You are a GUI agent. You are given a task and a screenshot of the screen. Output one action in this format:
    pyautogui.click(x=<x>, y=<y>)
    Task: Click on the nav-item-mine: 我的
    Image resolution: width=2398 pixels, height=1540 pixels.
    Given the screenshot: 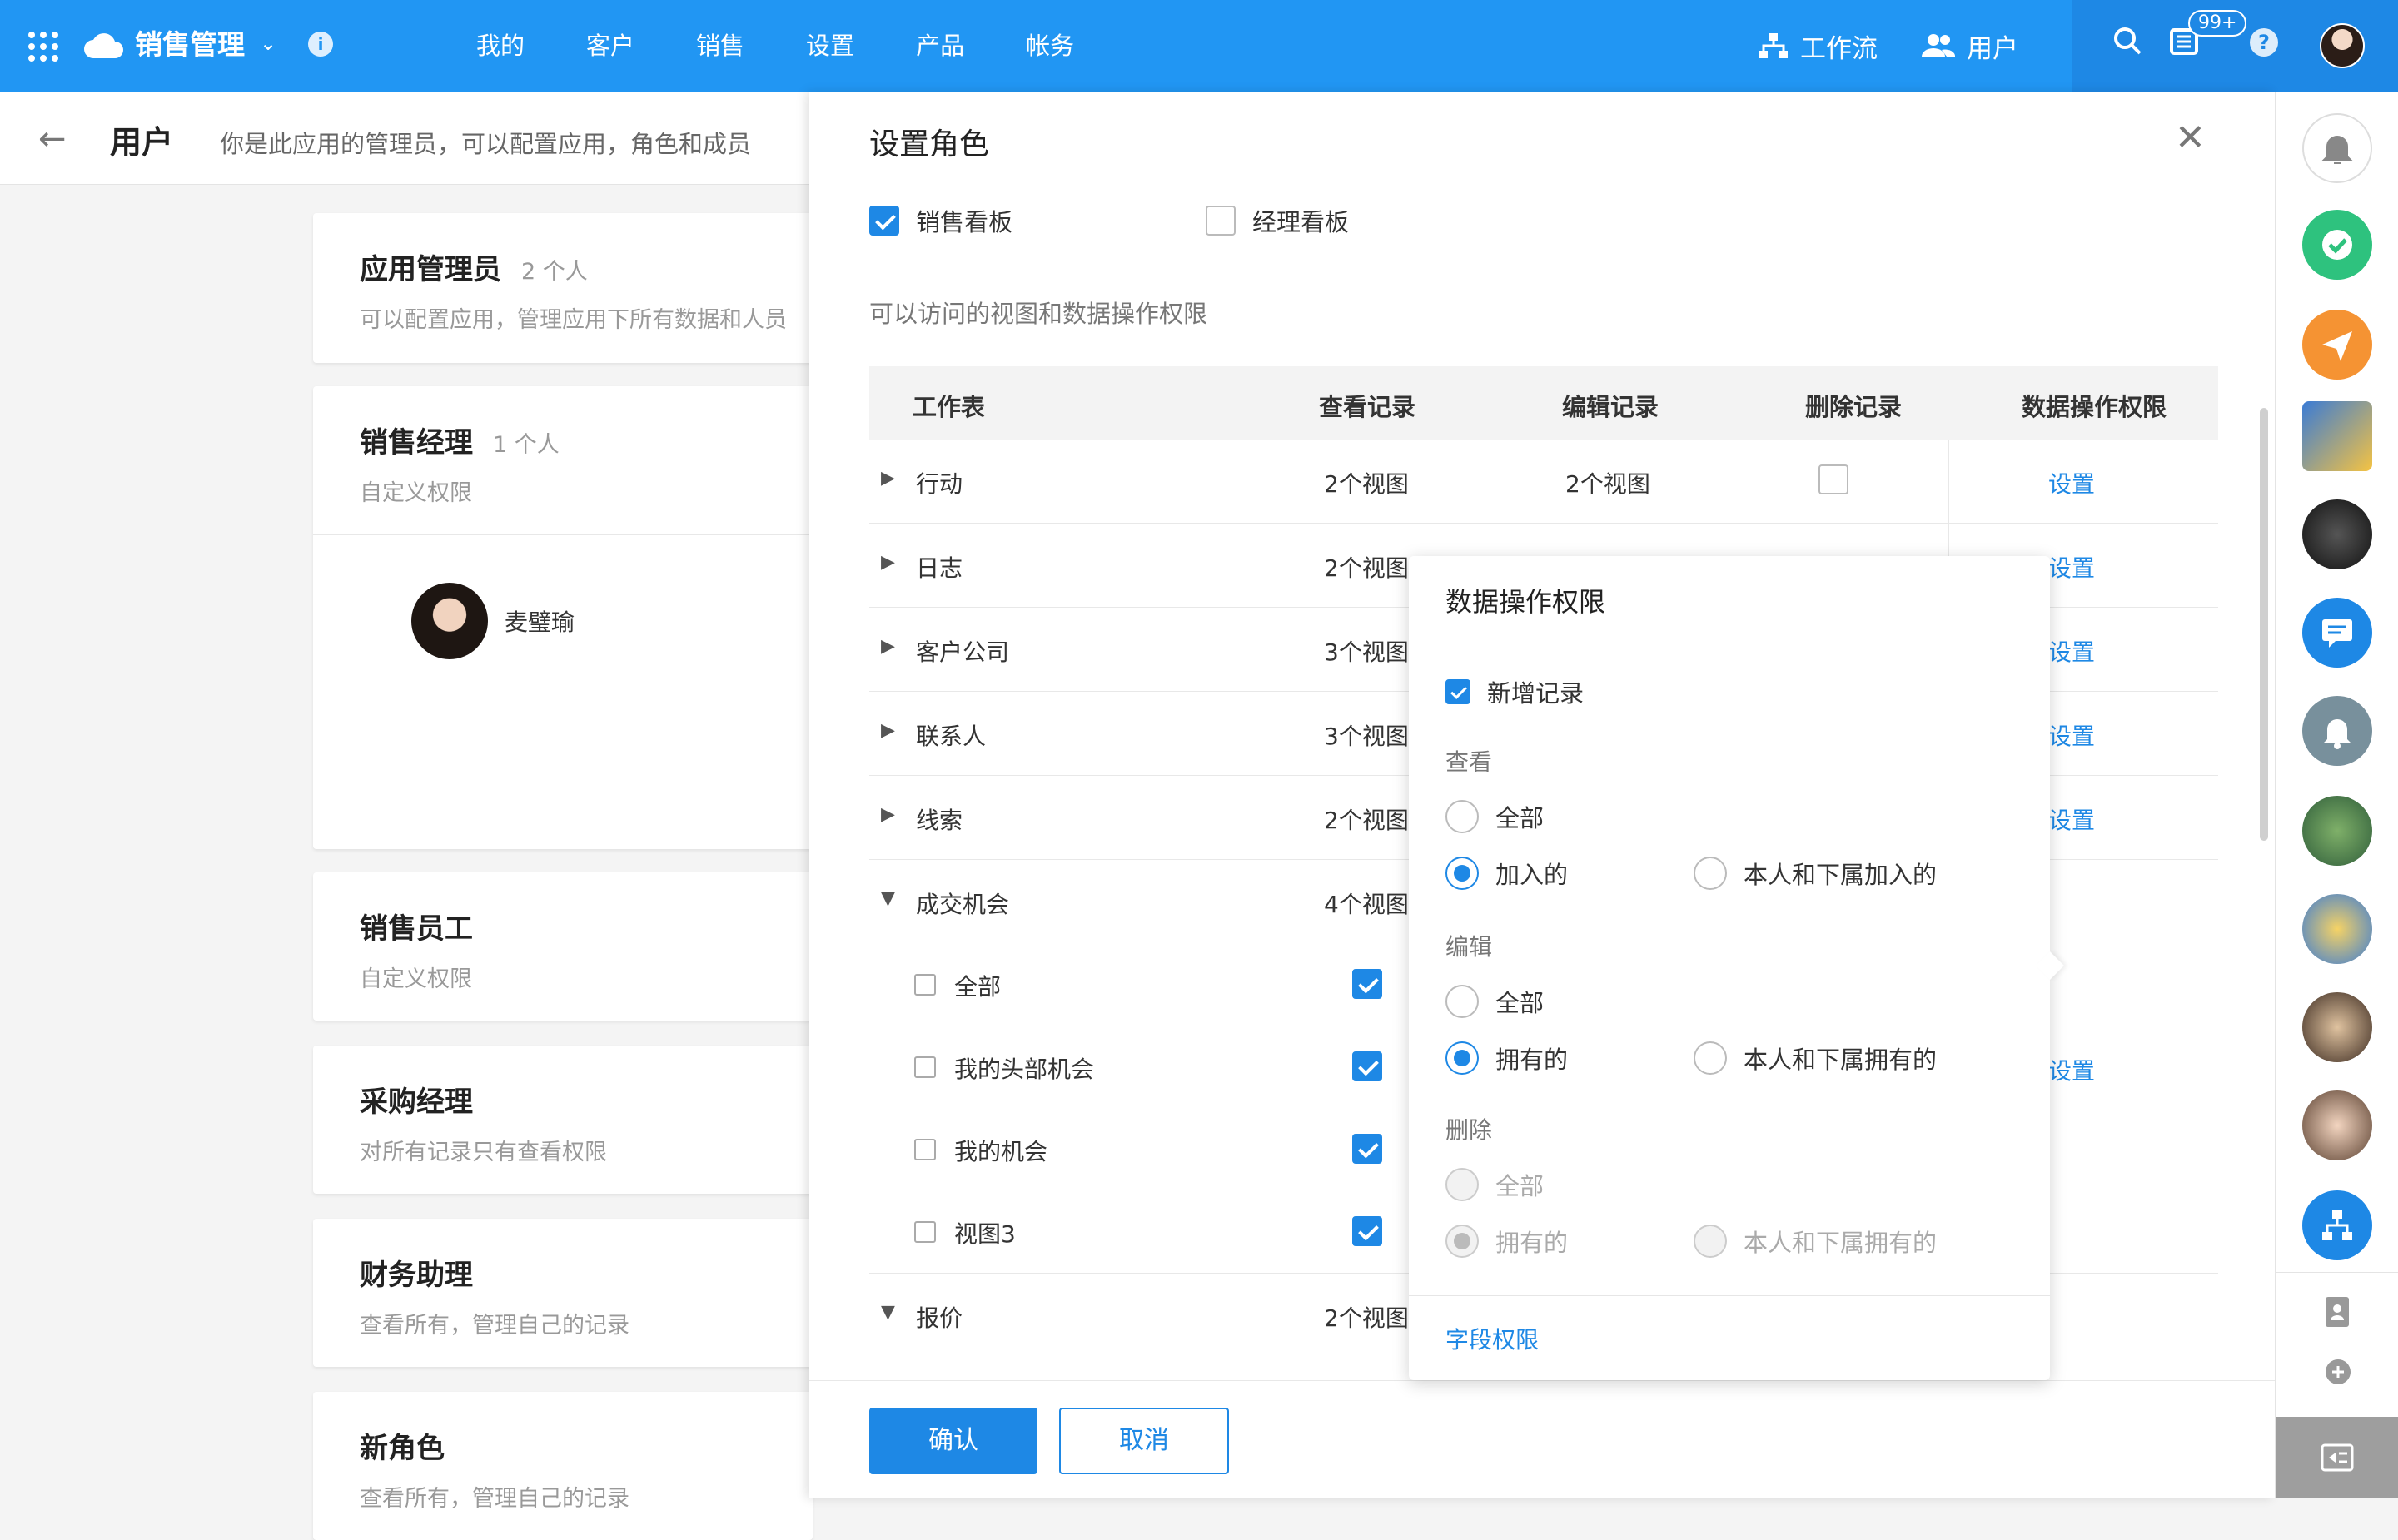 What is the action you would take?
    pyautogui.click(x=501, y=46)
    